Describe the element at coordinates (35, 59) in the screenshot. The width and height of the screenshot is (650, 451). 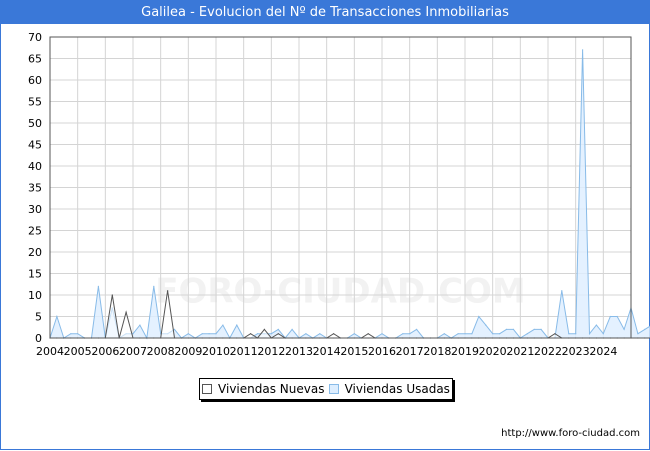
I see `y-tick-label: 65` at that location.